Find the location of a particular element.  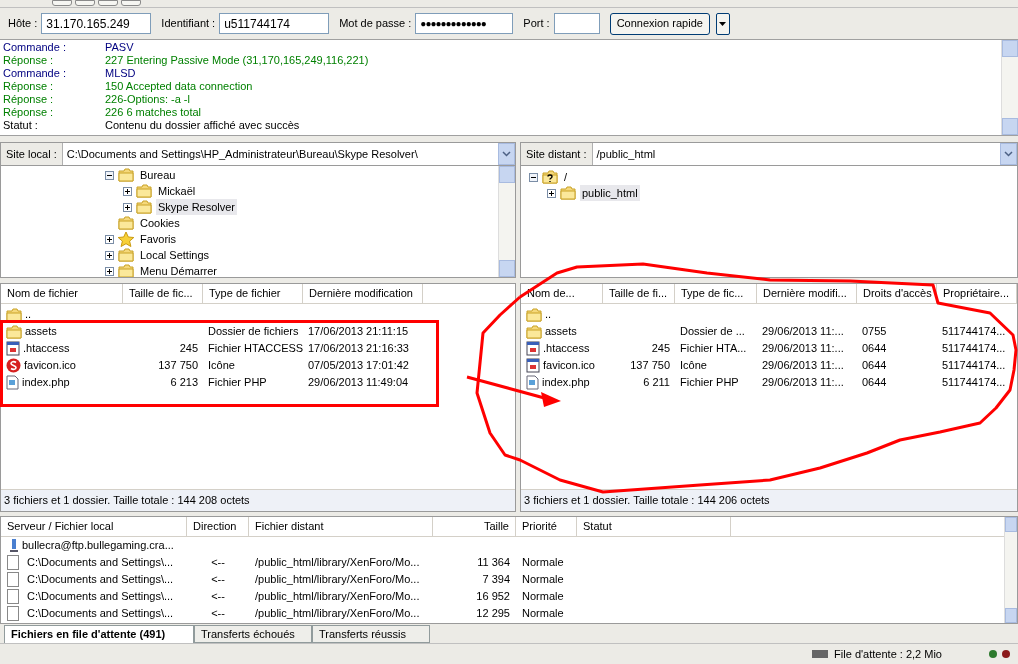

log-message: Contenu du dossier affiché avec succès is located at coordinates (202, 125).